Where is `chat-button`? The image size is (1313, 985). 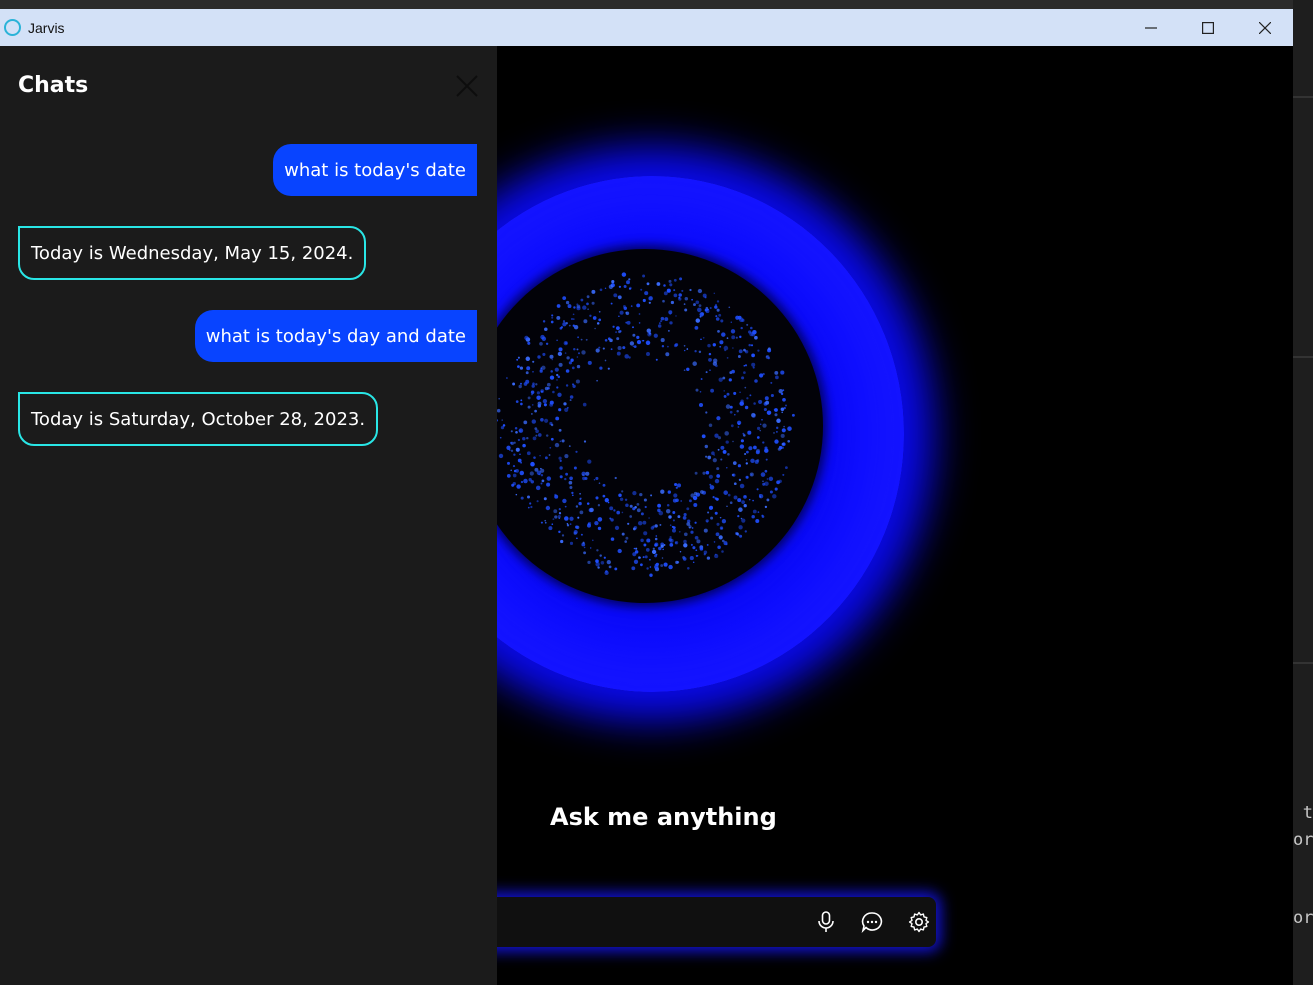 chat-button is located at coordinates (872, 922).